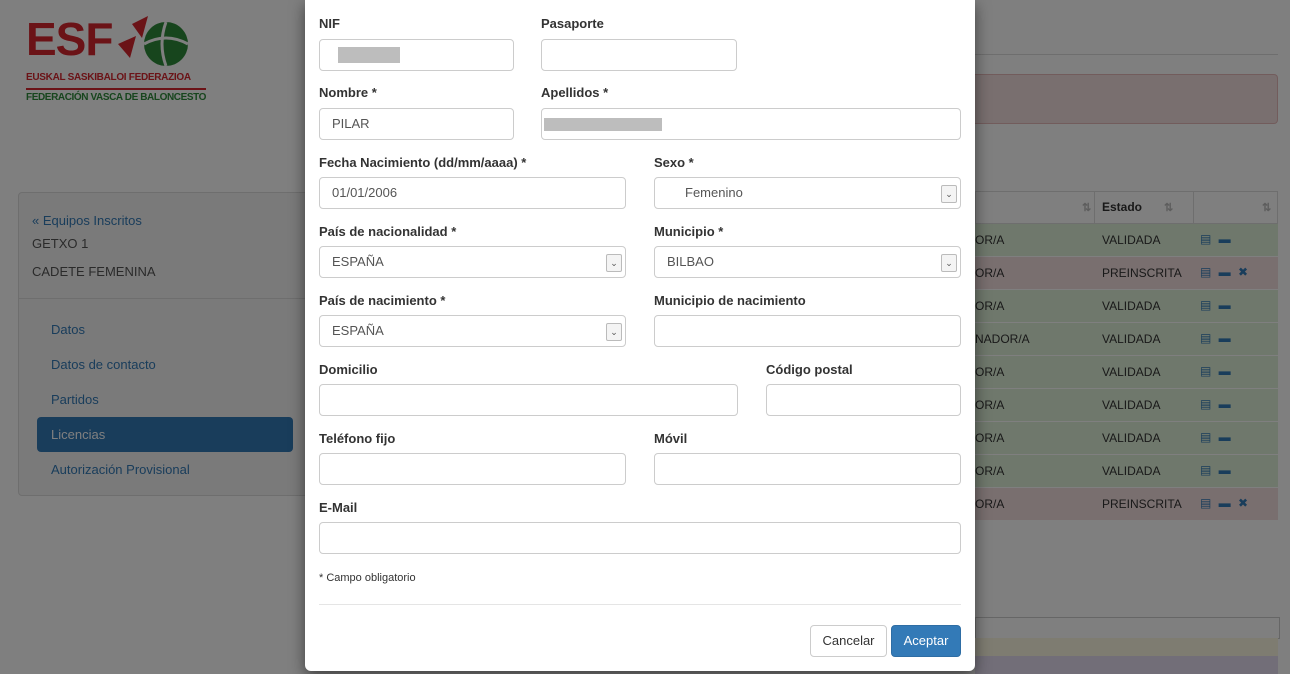 Image resolution: width=1290 pixels, height=674 pixels. I want to click on required-field-note: * Campo obligatorio, so click(367, 578).